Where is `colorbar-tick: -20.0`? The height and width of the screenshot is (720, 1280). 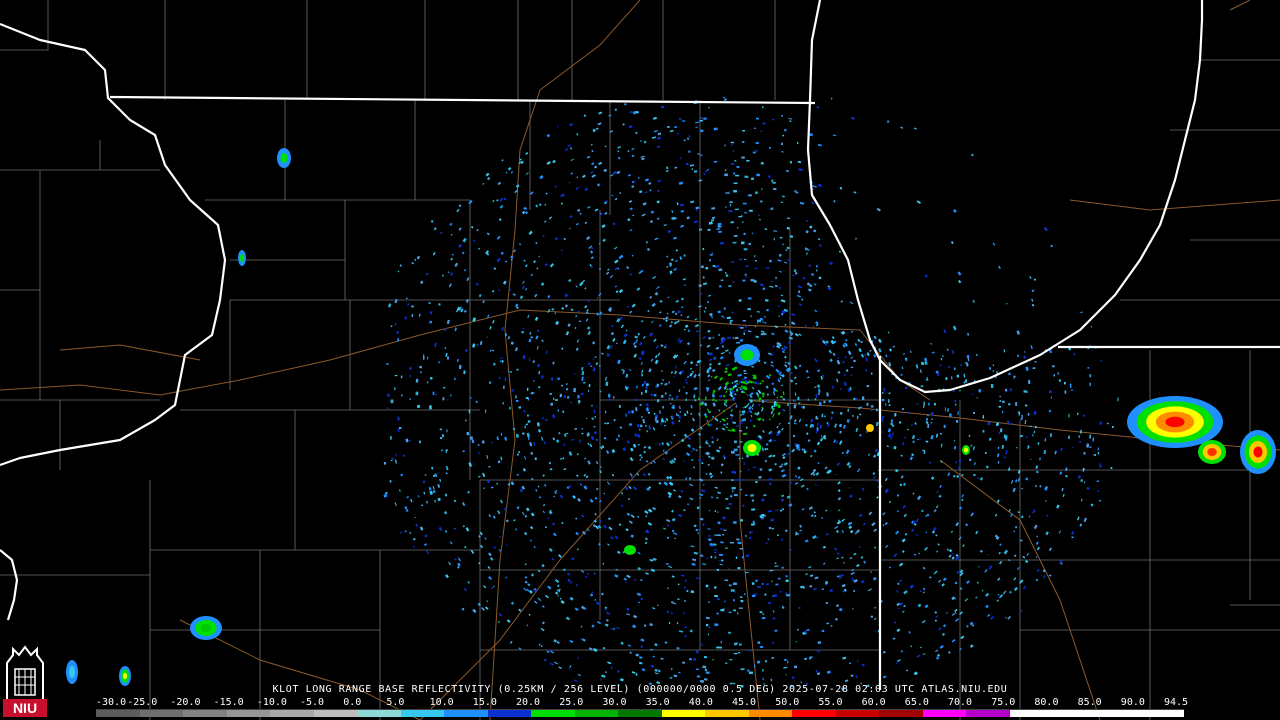 colorbar-tick: -20.0 is located at coordinates (185, 702).